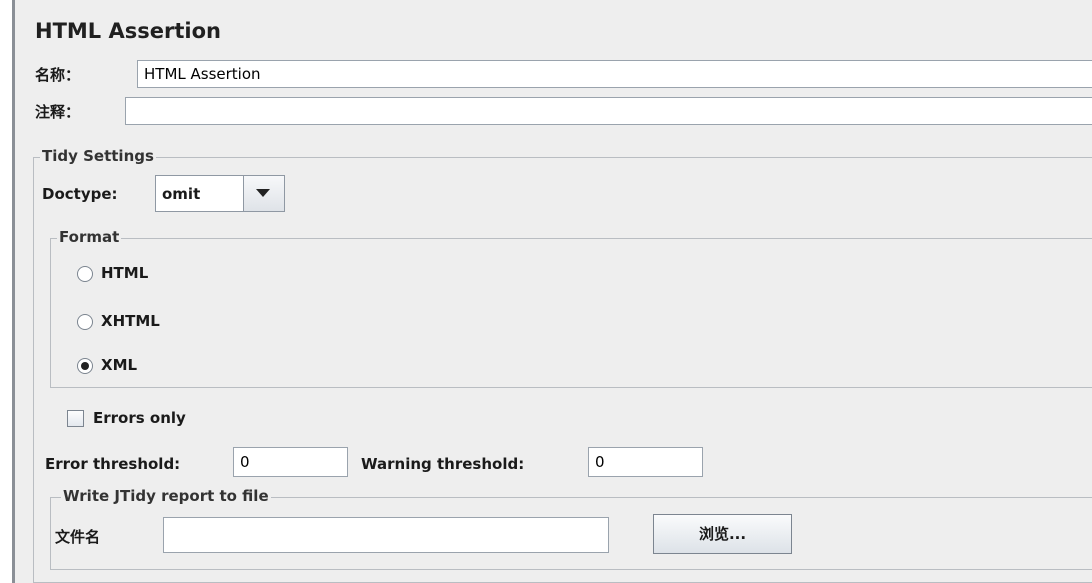  What do you see at coordinates (181, 194) in the screenshot?
I see `doctype-value: omit` at bounding box center [181, 194].